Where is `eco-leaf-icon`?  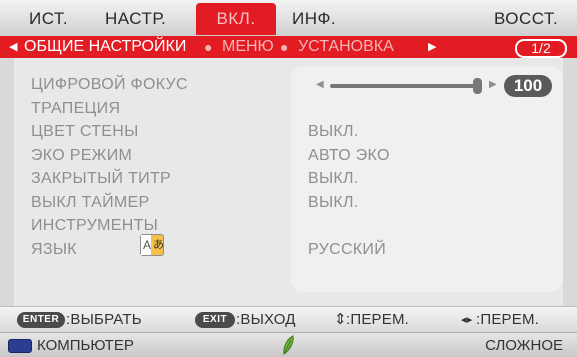 eco-leaf-icon is located at coordinates (288, 345).